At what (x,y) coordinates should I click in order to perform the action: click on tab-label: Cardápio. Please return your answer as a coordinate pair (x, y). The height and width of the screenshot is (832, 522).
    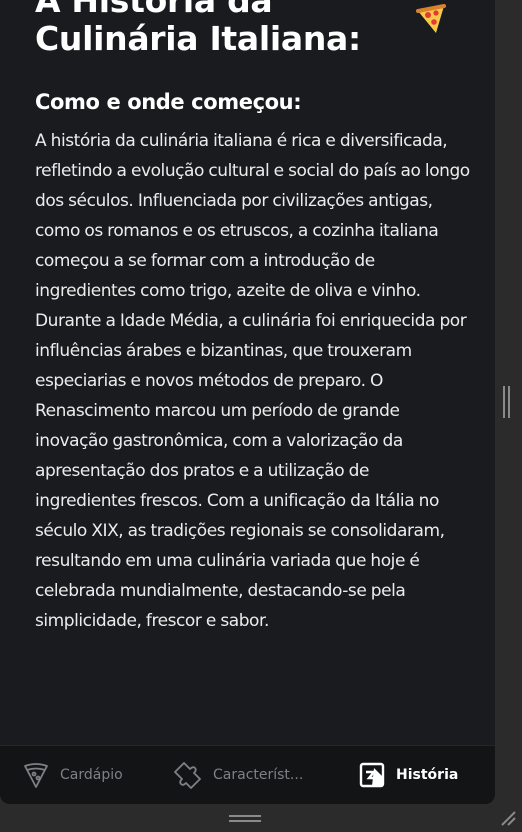
    Looking at the image, I should click on (91, 775).